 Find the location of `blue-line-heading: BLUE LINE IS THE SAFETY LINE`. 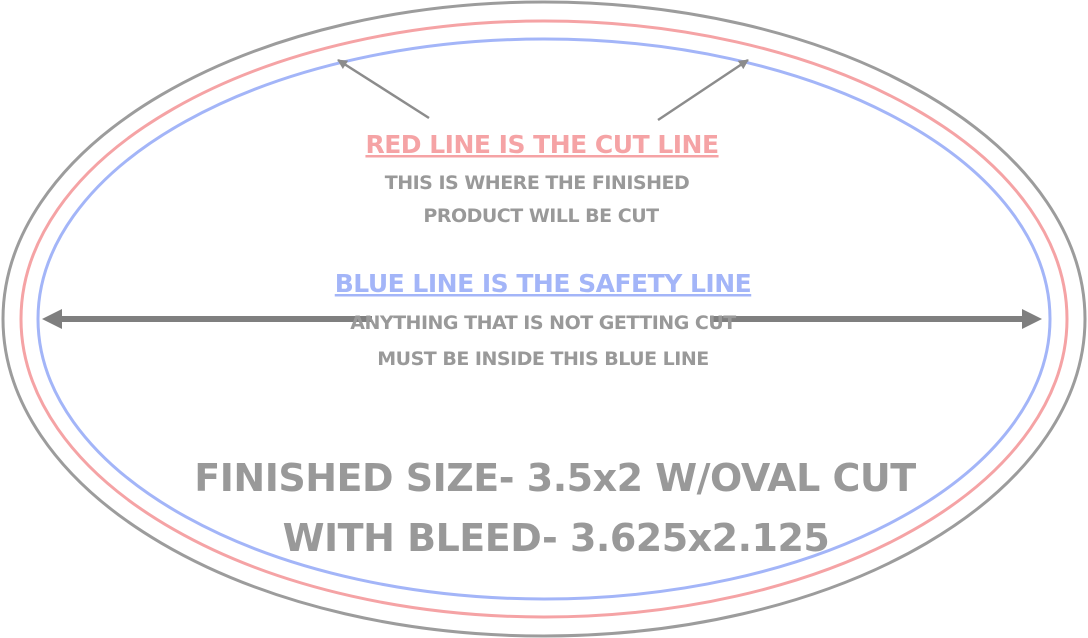

blue-line-heading: BLUE LINE IS THE SAFETY LINE is located at coordinates (543, 283).